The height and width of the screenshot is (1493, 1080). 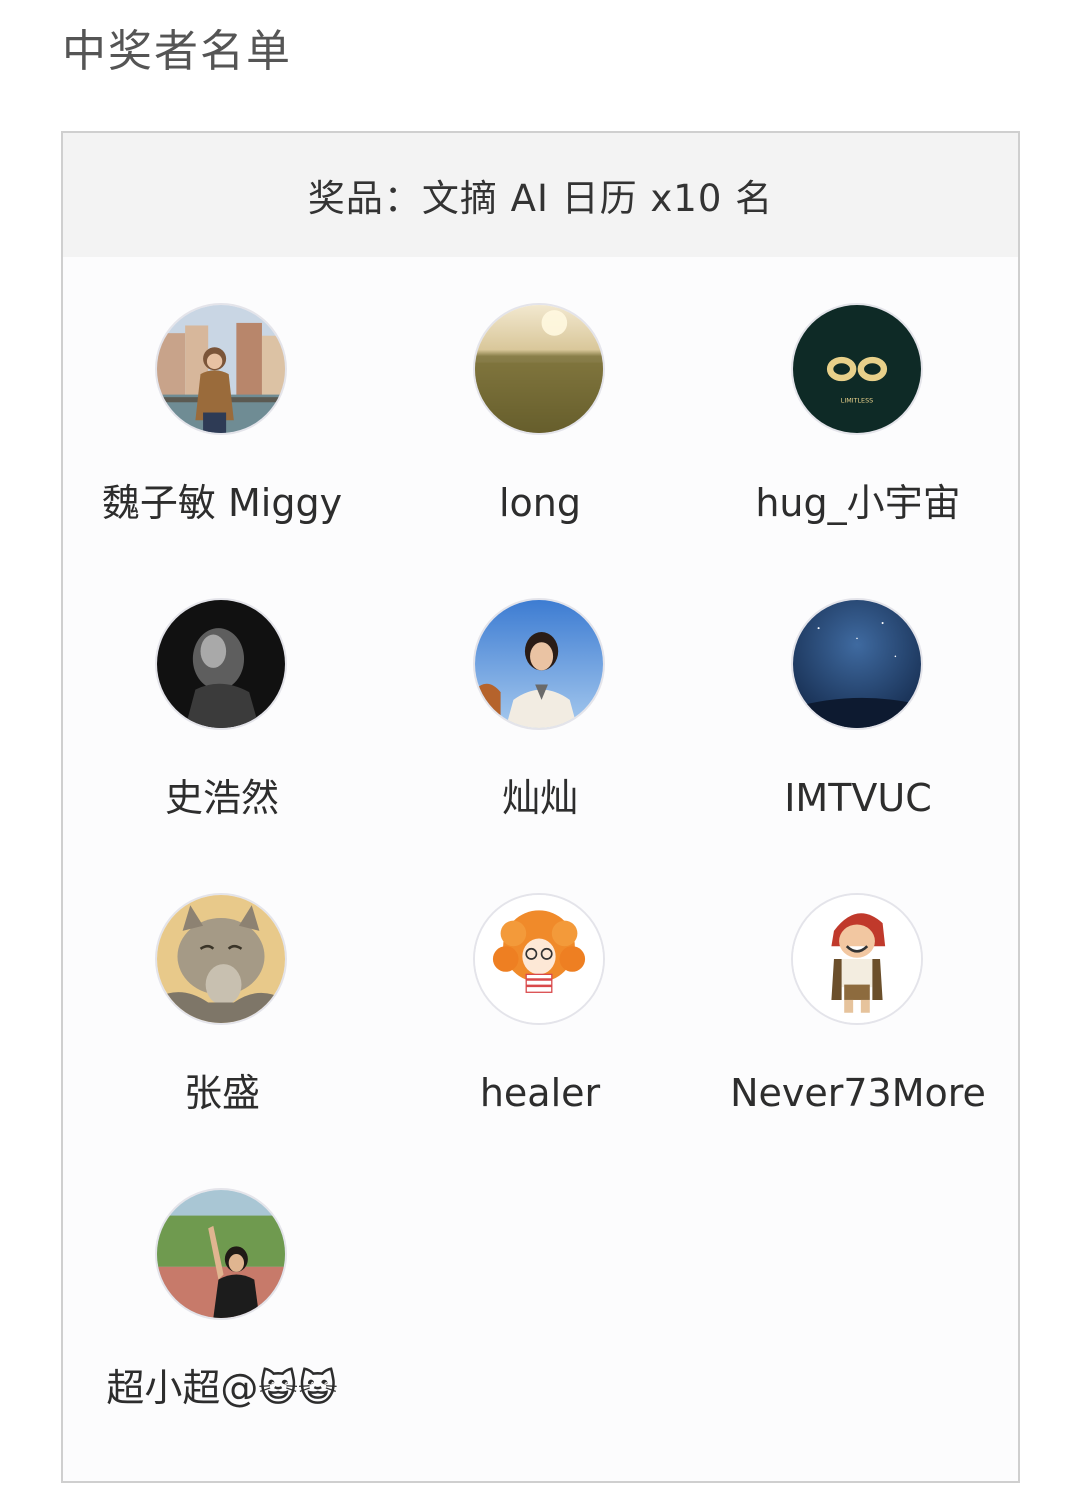 I want to click on winner-card: healer, so click(x=540, y=1023).